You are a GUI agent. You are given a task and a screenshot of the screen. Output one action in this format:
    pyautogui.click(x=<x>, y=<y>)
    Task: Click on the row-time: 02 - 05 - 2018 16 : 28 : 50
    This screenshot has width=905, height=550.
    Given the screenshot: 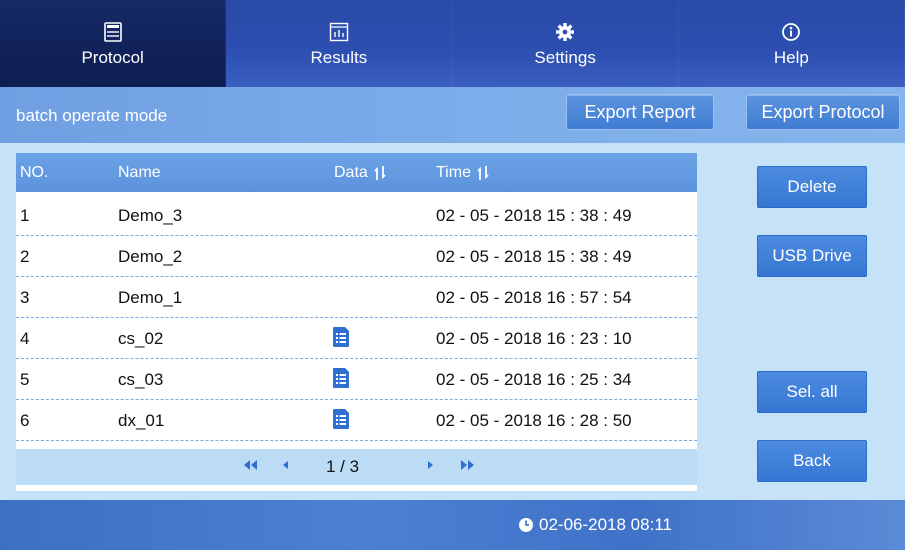 What is the action you would take?
    pyautogui.click(x=534, y=420)
    